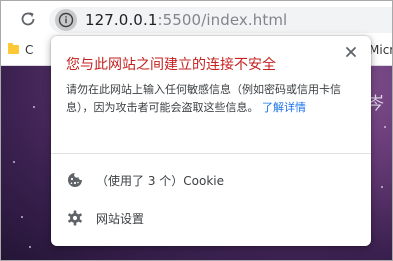  Describe the element at coordinates (121, 20) in the screenshot. I see `url-host: 127.0.0.1` at that location.